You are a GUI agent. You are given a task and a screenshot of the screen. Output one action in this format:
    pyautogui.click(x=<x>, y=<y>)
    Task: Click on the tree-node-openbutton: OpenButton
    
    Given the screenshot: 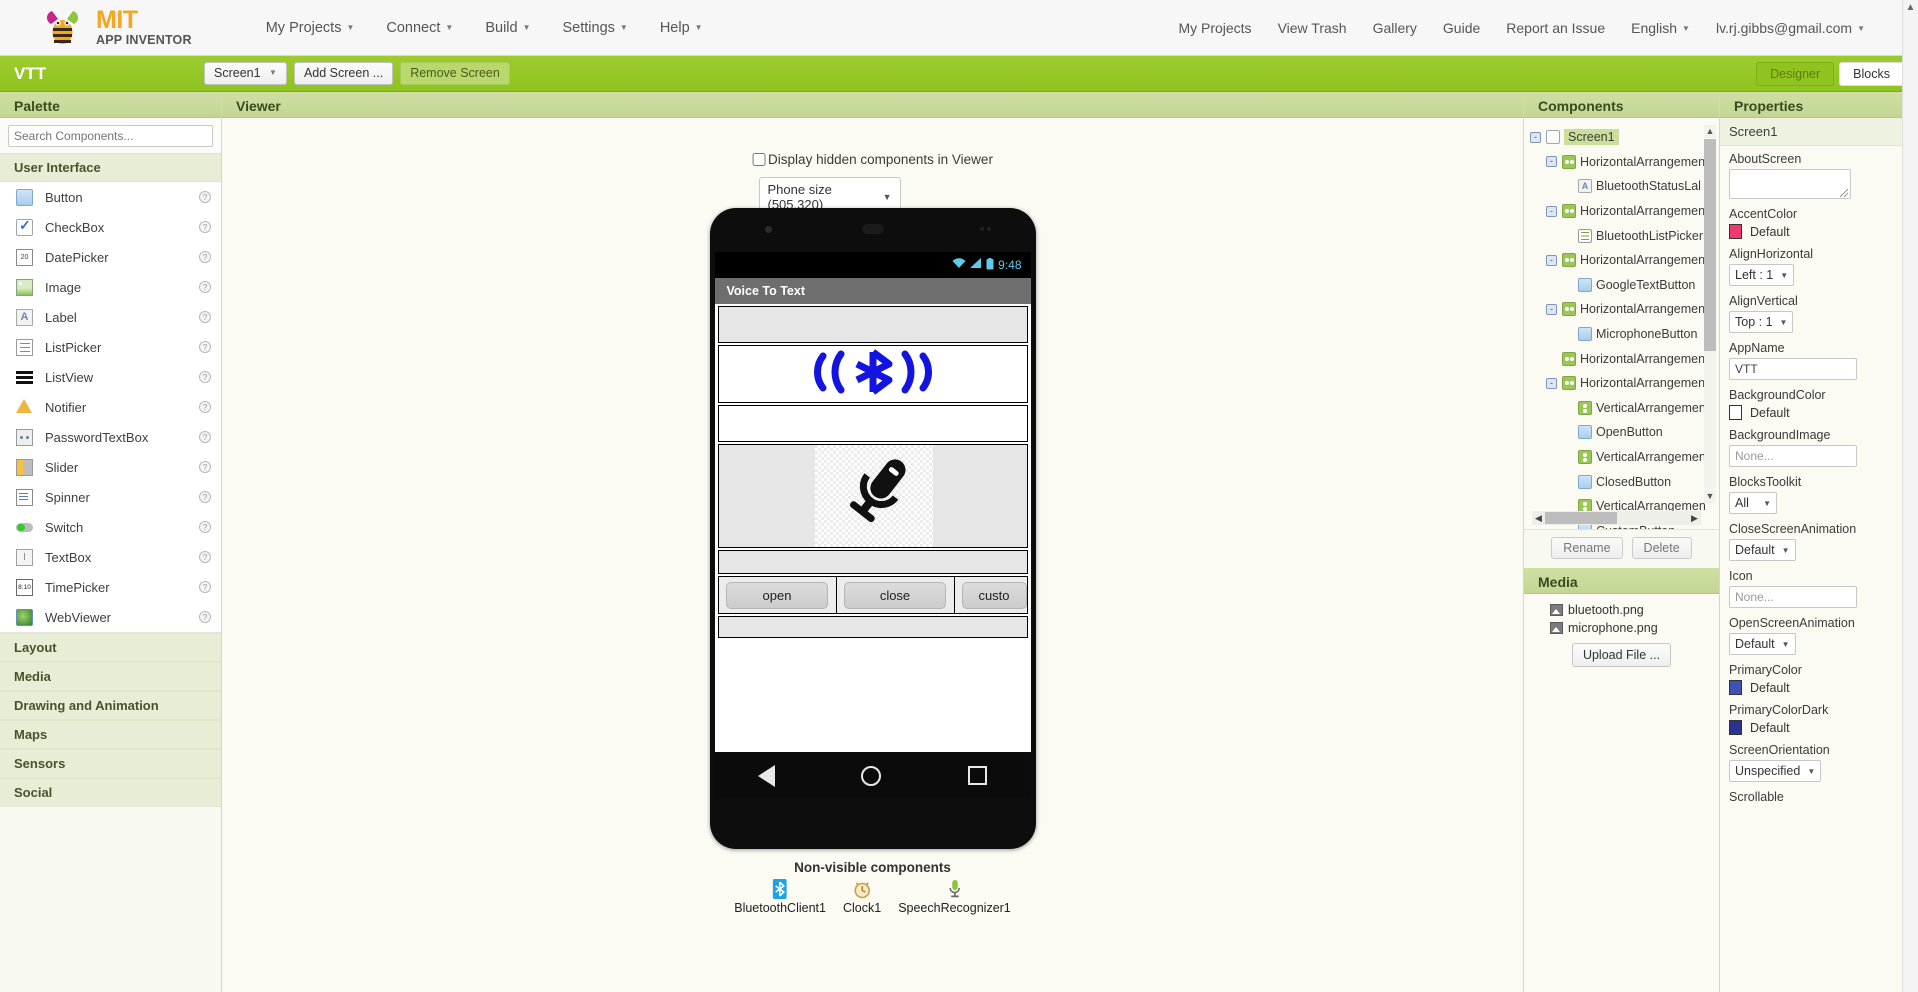 What is the action you would take?
    pyautogui.click(x=1624, y=432)
    